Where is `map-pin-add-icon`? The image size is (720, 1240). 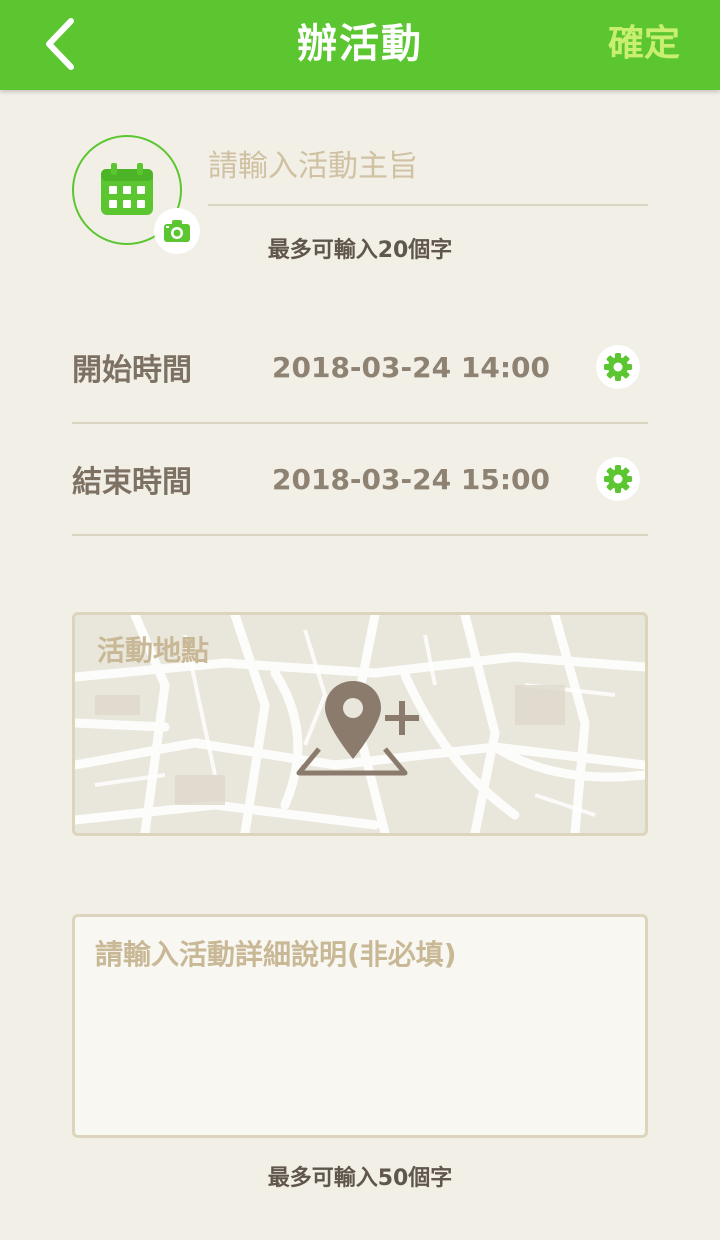
map-pin-add-icon is located at coordinates (357, 728).